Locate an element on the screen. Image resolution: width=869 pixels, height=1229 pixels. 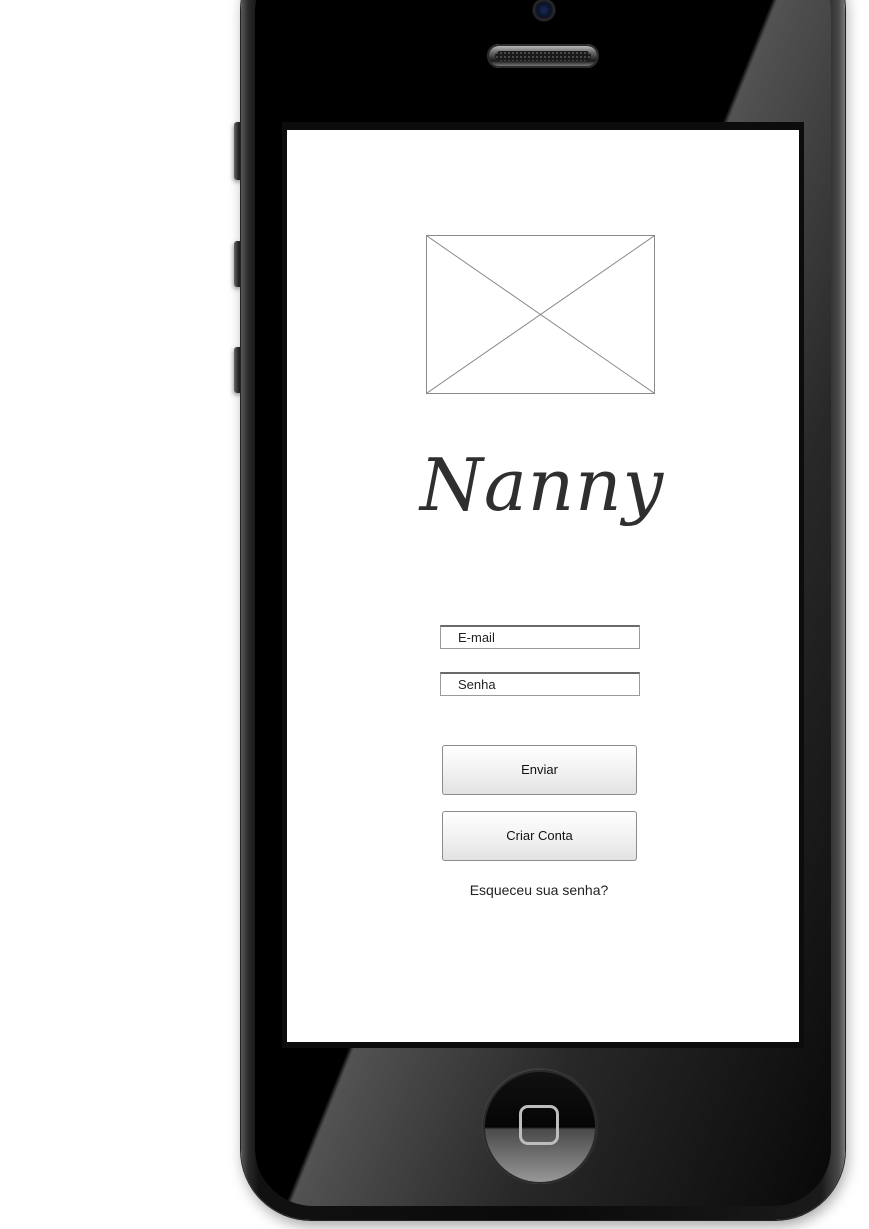
app-logo: Nanny is located at coordinates (542, 485).